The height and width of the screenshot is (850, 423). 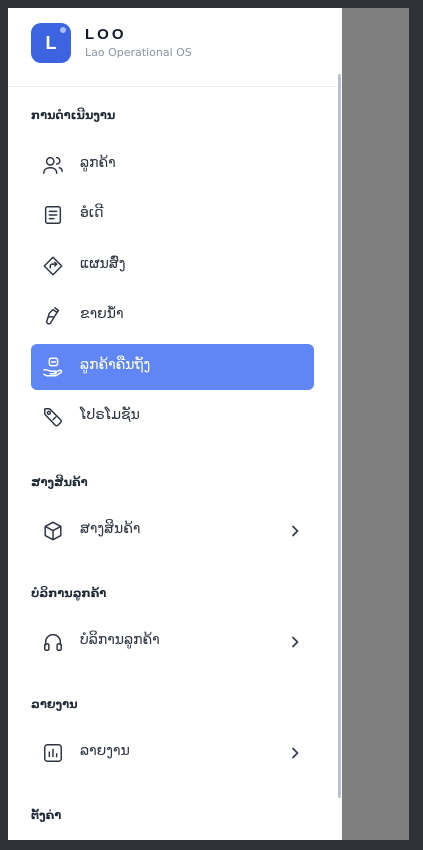 What do you see at coordinates (92, 213) in the screenshot?
I see `sidebar-item-label: ອໍເດີ` at bounding box center [92, 213].